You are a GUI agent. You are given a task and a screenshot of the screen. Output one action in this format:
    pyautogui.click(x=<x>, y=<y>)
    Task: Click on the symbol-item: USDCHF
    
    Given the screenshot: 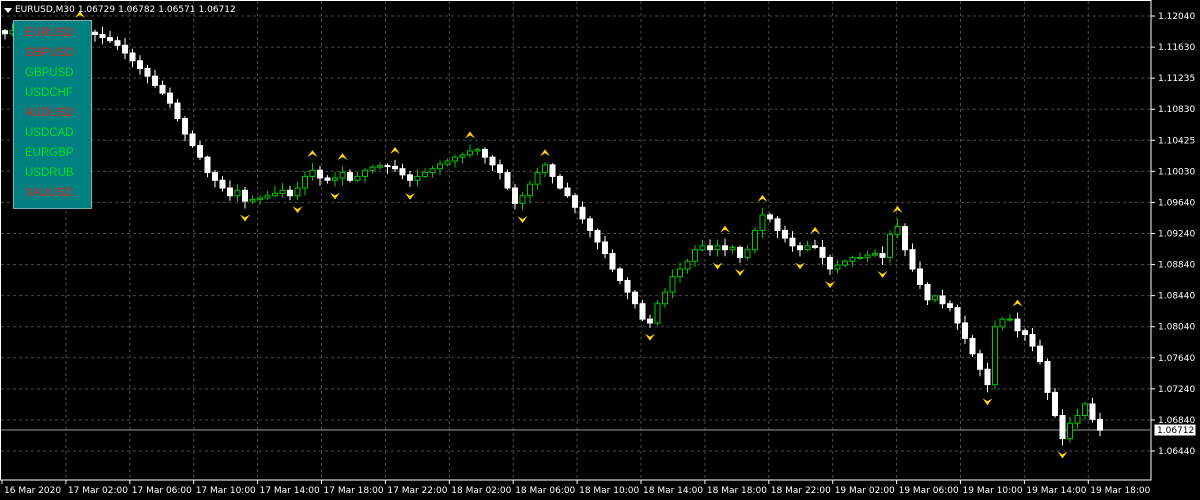 What is the action you would take?
    pyautogui.click(x=49, y=93)
    